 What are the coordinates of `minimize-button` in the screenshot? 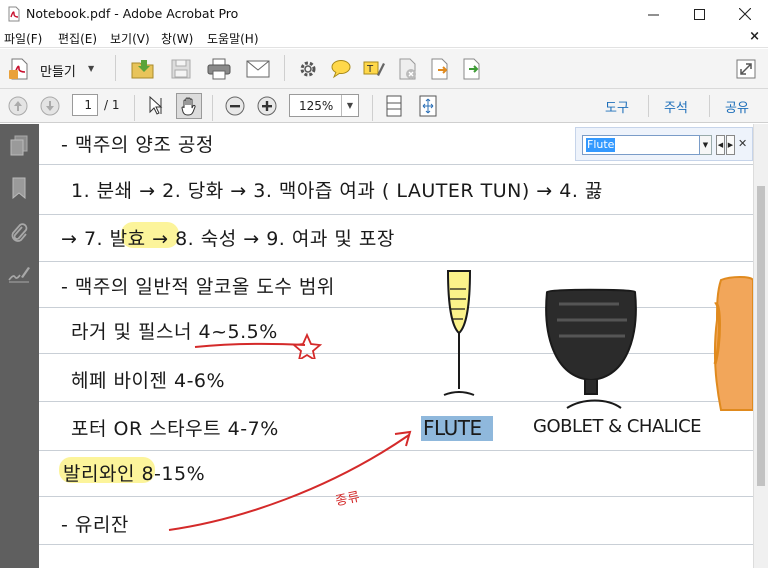 It's located at (653, 14).